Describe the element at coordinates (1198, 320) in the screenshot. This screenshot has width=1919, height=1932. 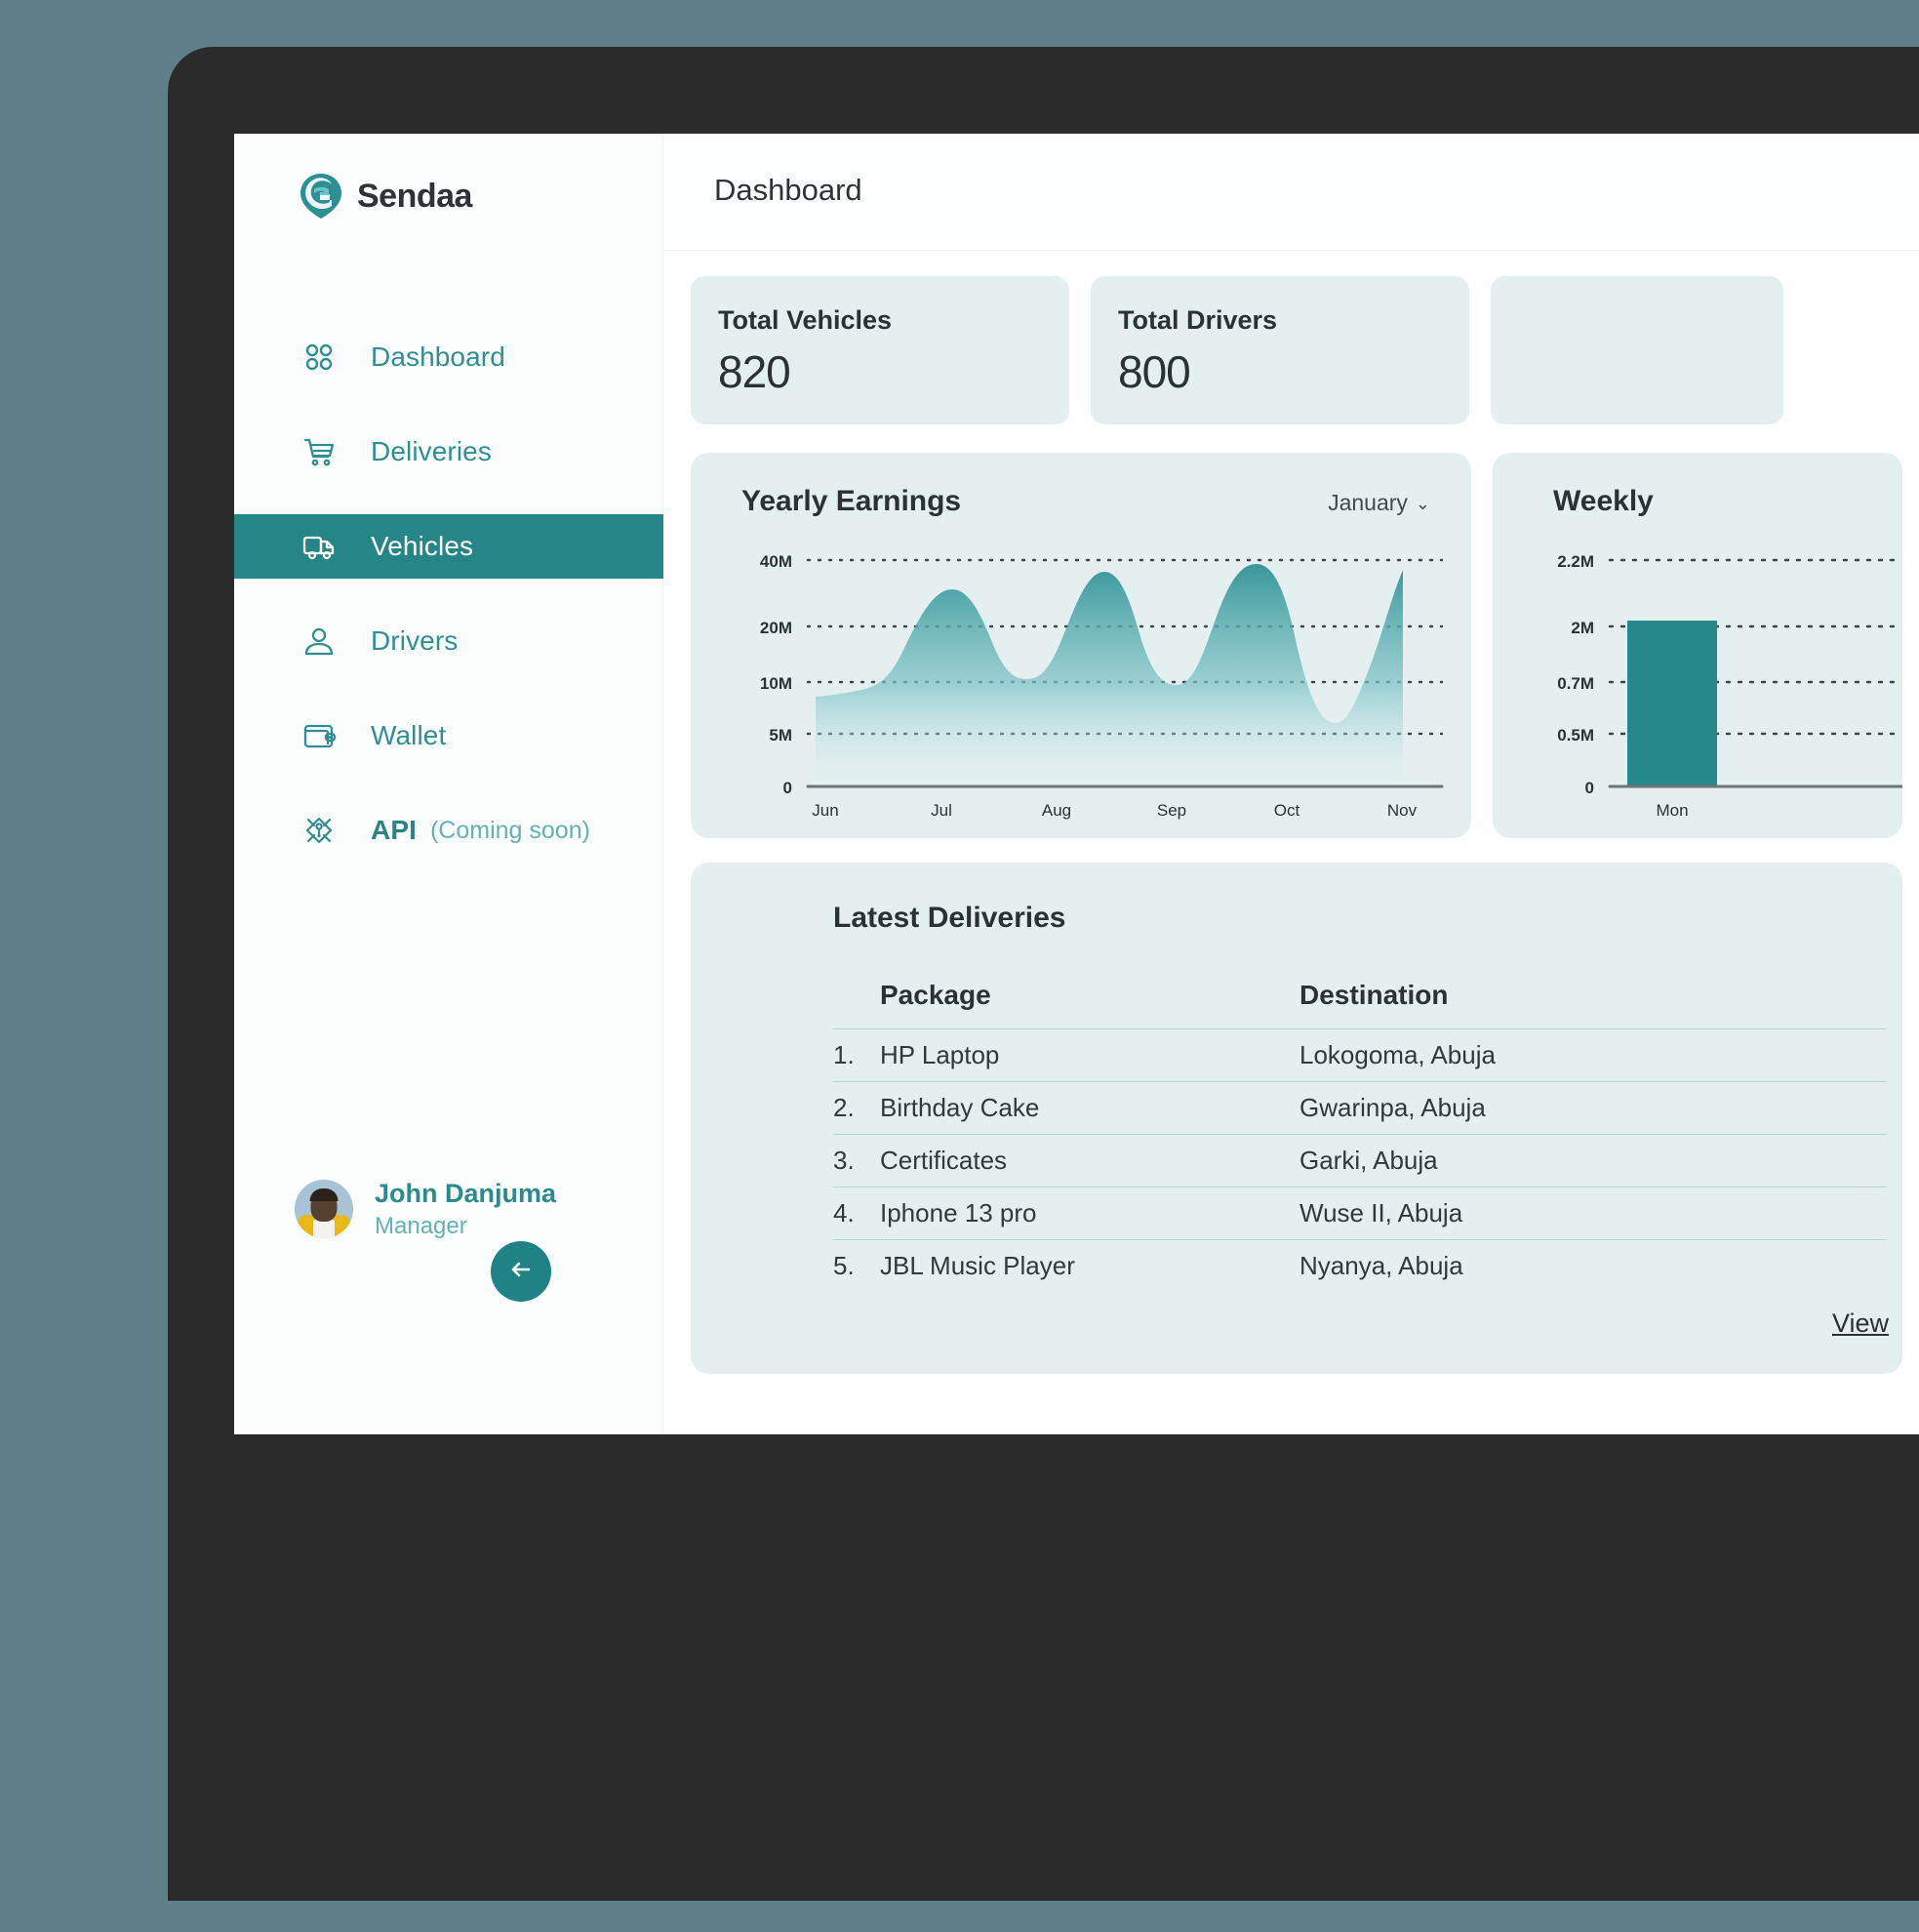
I see `stat-title: Total Drivers` at that location.